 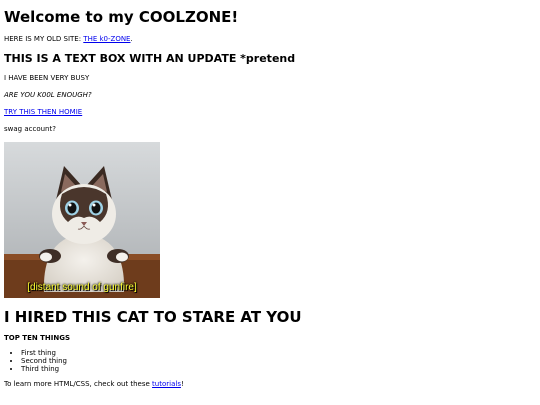 What do you see at coordinates (277, 353) in the screenshot?
I see `list-item: First thing` at bounding box center [277, 353].